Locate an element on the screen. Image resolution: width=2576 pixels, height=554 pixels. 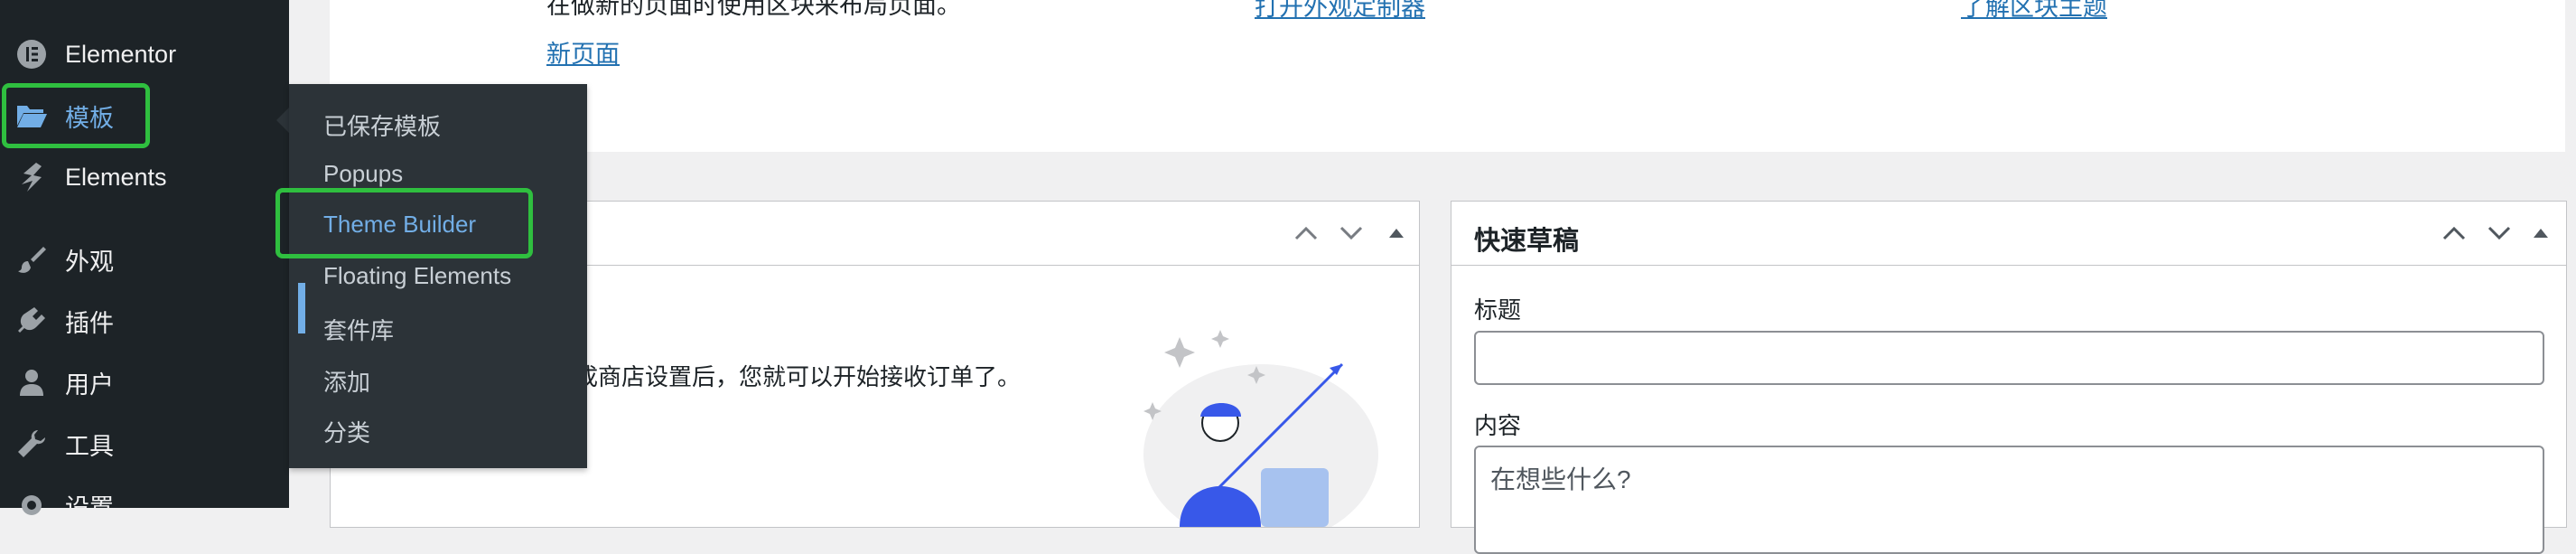
menu-item-label: 外观 is located at coordinates (89, 262).